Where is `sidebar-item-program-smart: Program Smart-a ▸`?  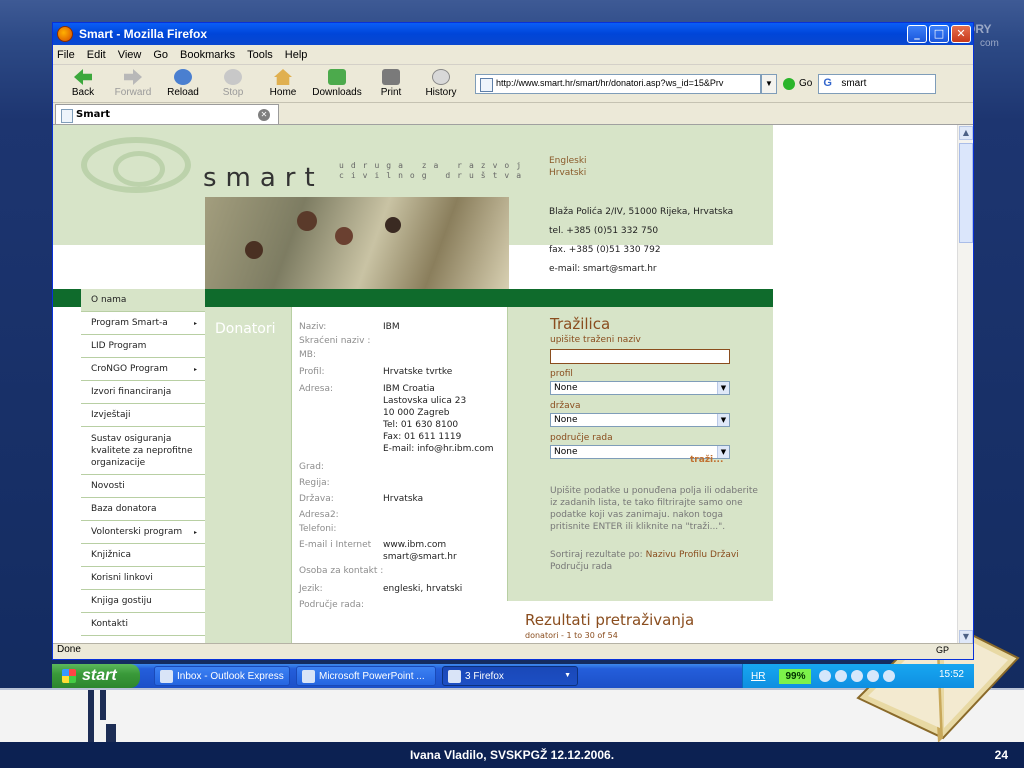 sidebar-item-program-smart: Program Smart-a ▸ is located at coordinates (143, 323).